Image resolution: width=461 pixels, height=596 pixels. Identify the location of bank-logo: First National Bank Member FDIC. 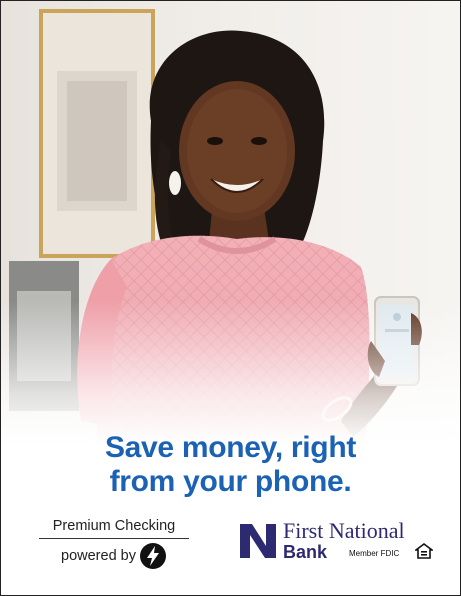
(342, 543).